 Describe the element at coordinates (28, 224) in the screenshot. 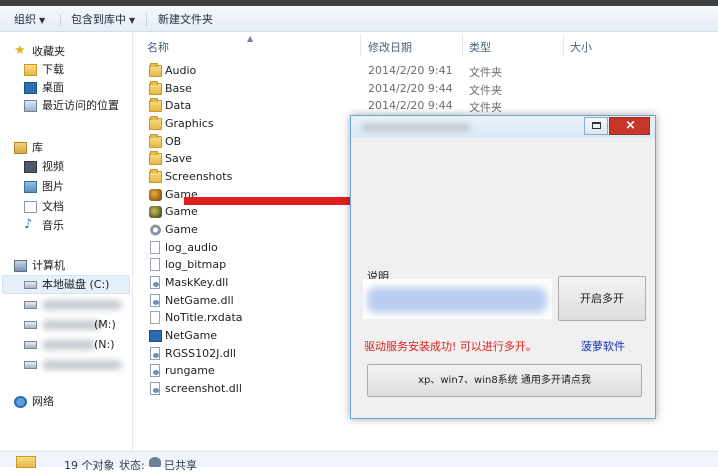

I see `music-note-icon: ♪` at that location.